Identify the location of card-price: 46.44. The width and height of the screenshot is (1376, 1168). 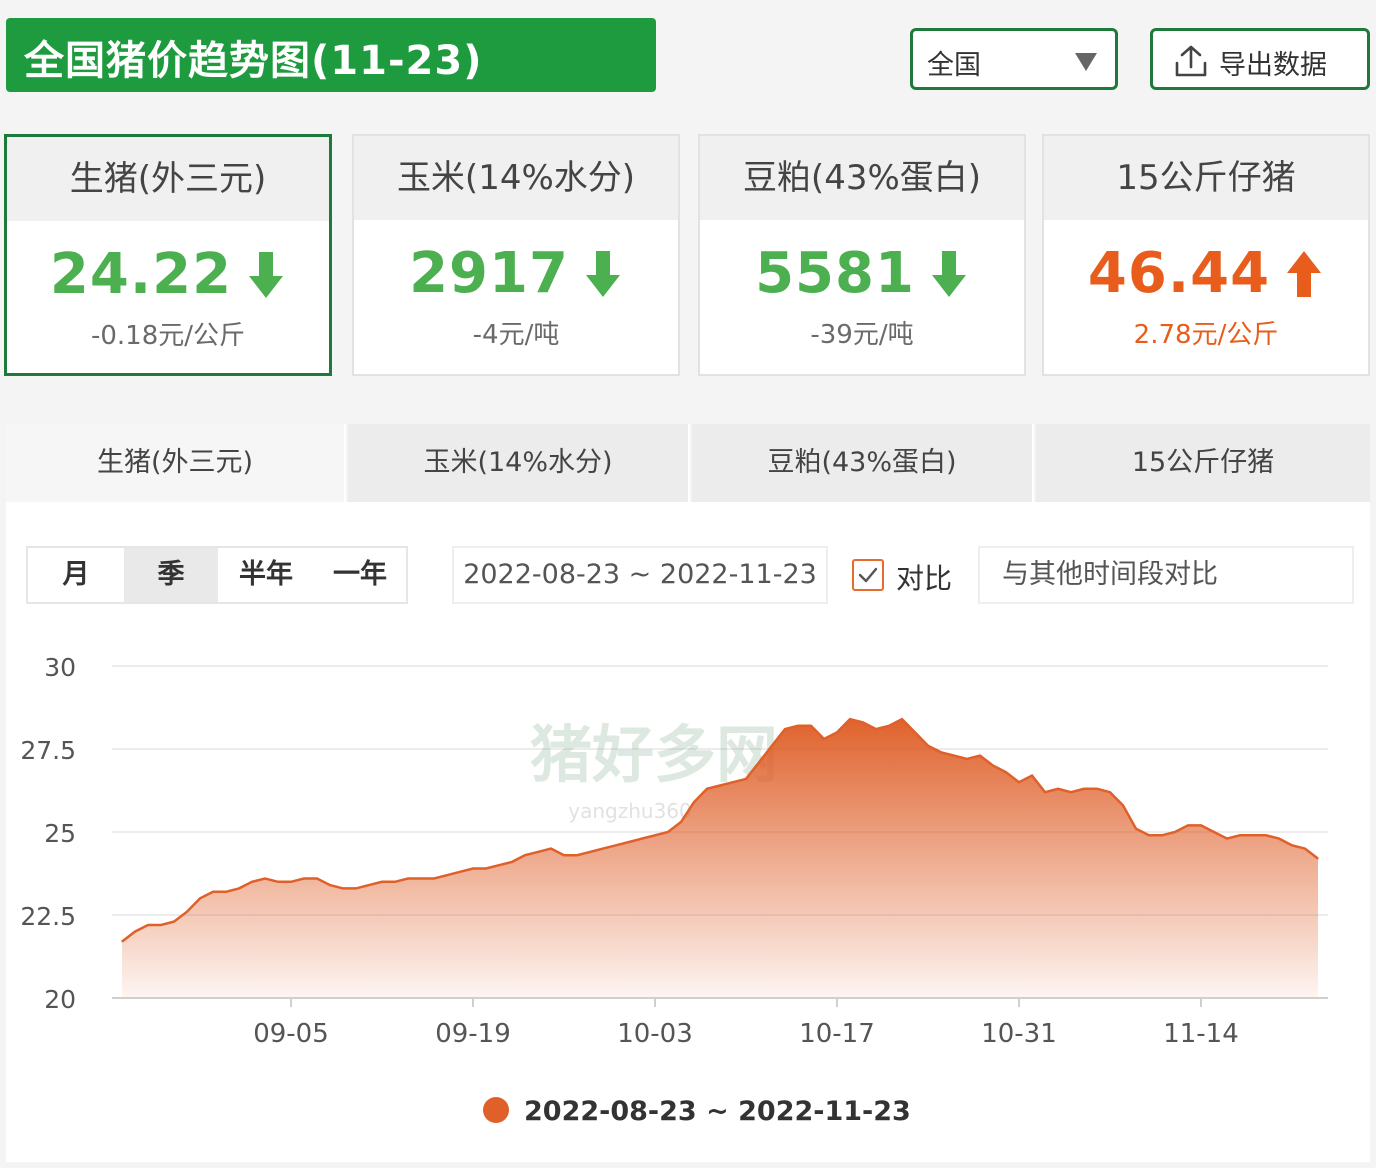
(1179, 274).